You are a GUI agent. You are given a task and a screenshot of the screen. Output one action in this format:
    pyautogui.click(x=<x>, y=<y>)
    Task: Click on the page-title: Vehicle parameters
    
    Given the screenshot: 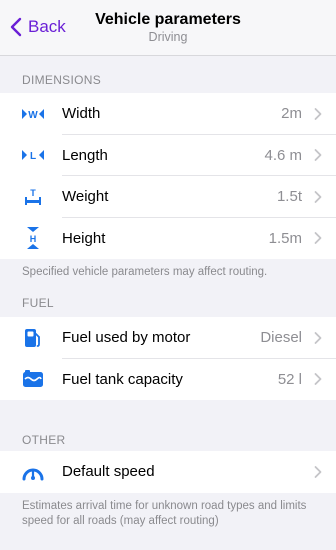 What is the action you would take?
    pyautogui.click(x=168, y=19)
    